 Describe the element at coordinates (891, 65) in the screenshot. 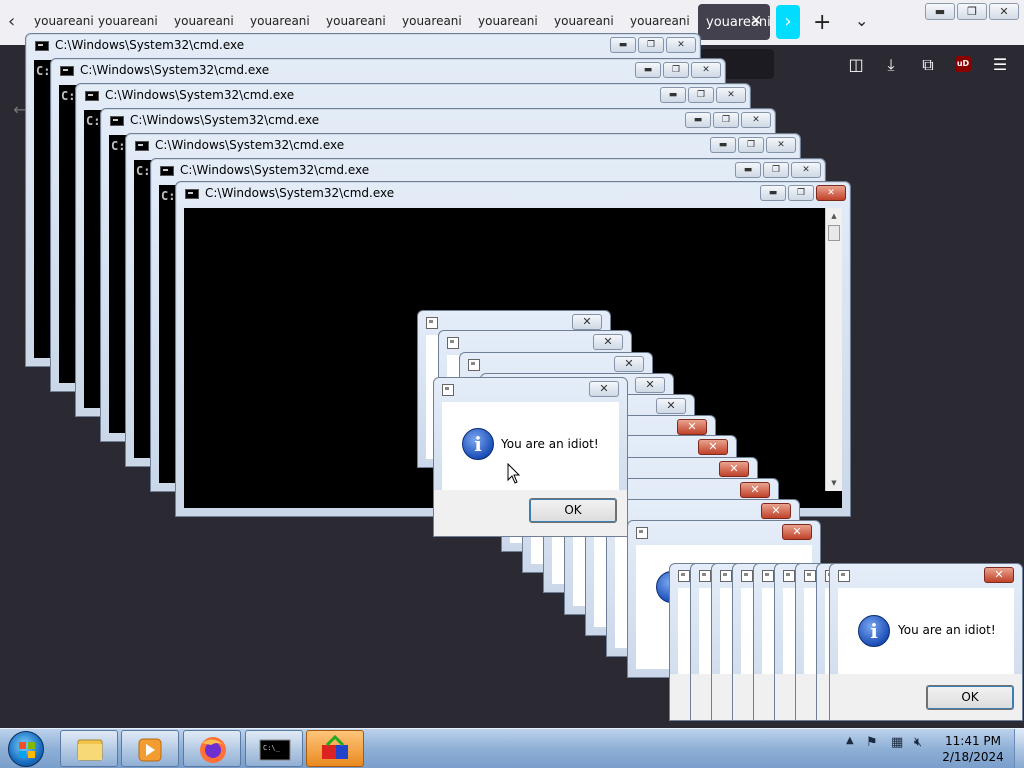

I see `download-icon: ⤓` at that location.